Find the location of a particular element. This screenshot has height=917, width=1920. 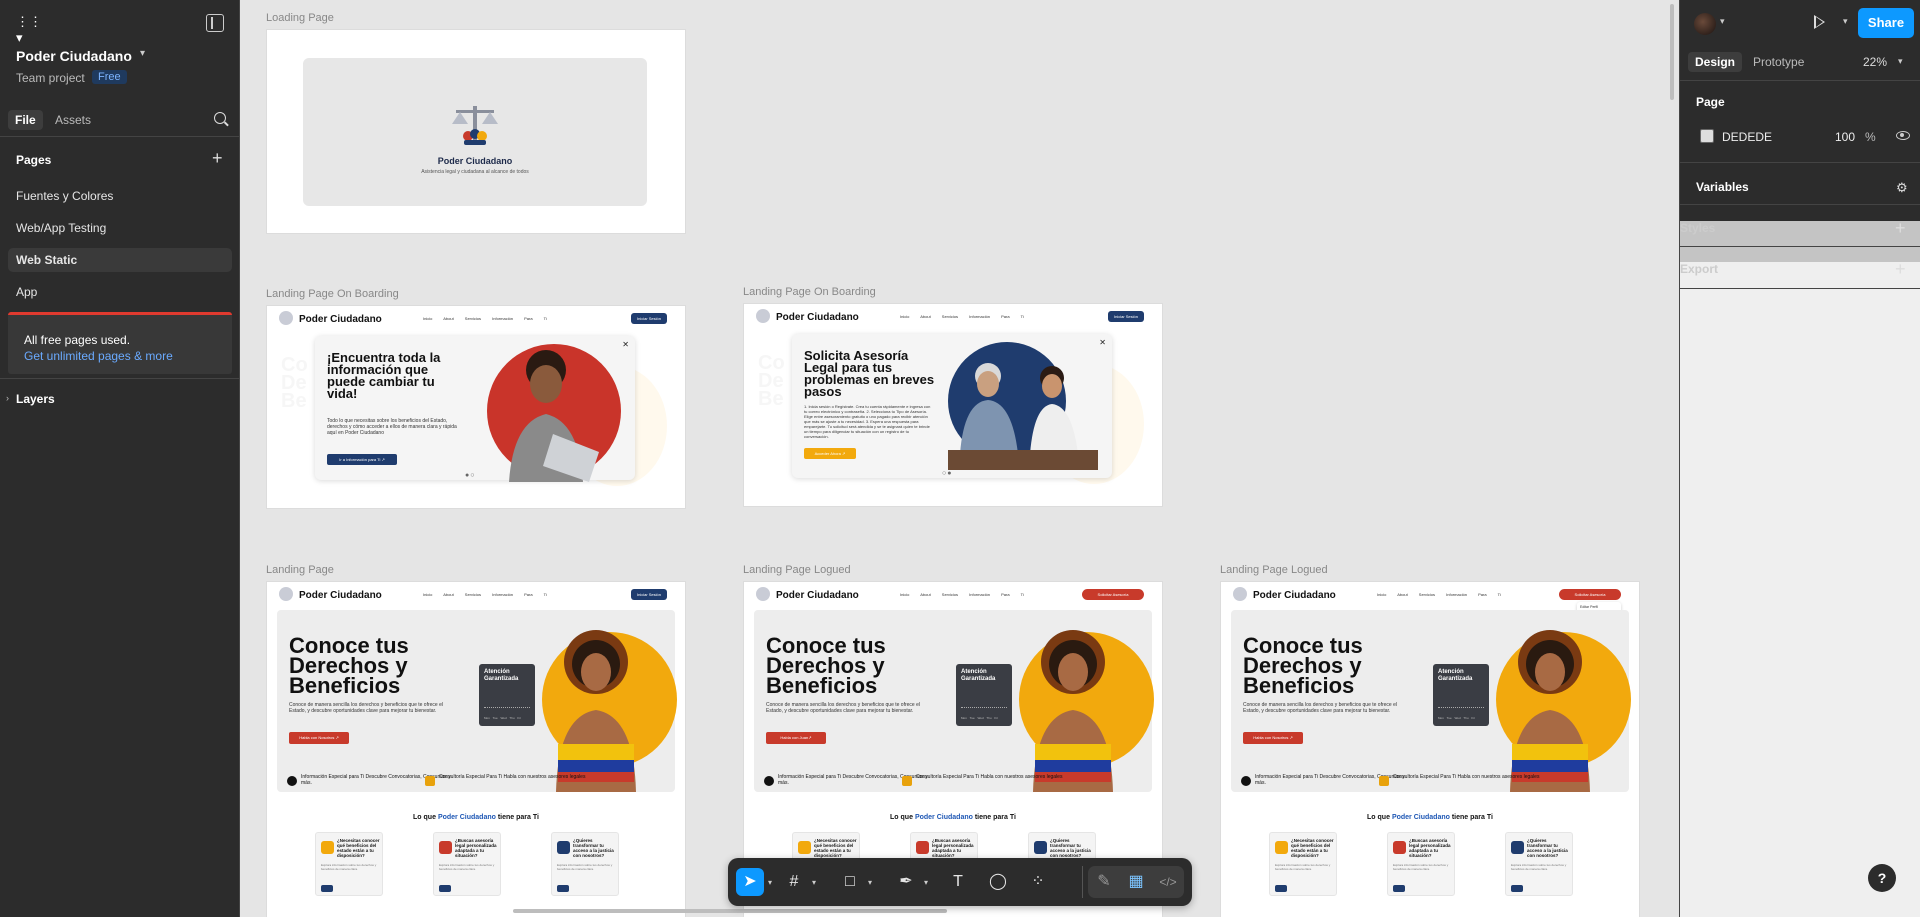

card-days: Mon Tue Wed Thu Fri is located at coordinates (1456, 718).